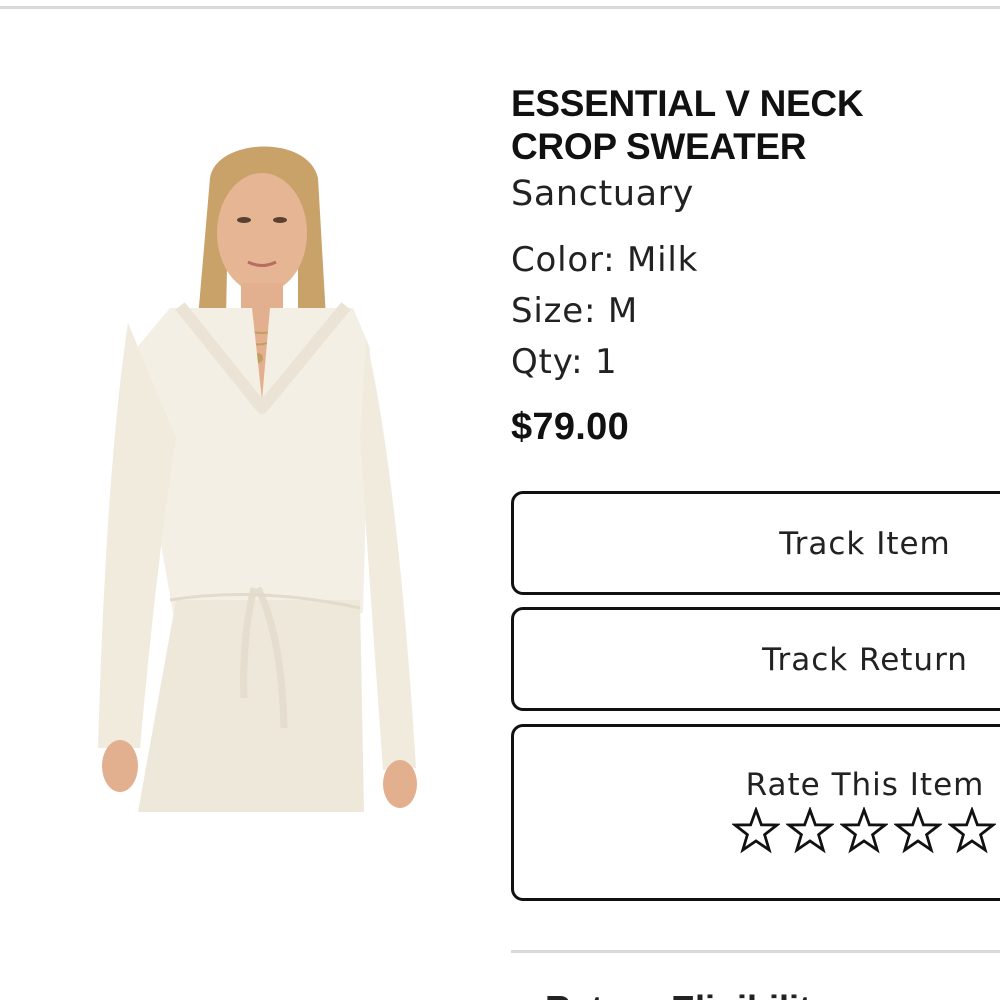 The image size is (1000, 1000). Describe the element at coordinates (574, 311) in the screenshot. I see `product-size: Size: M` at that location.